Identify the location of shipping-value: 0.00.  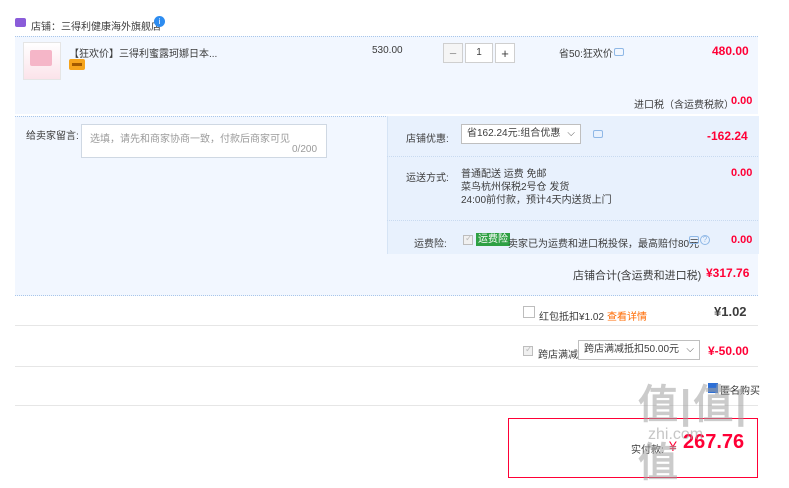
(742, 173).